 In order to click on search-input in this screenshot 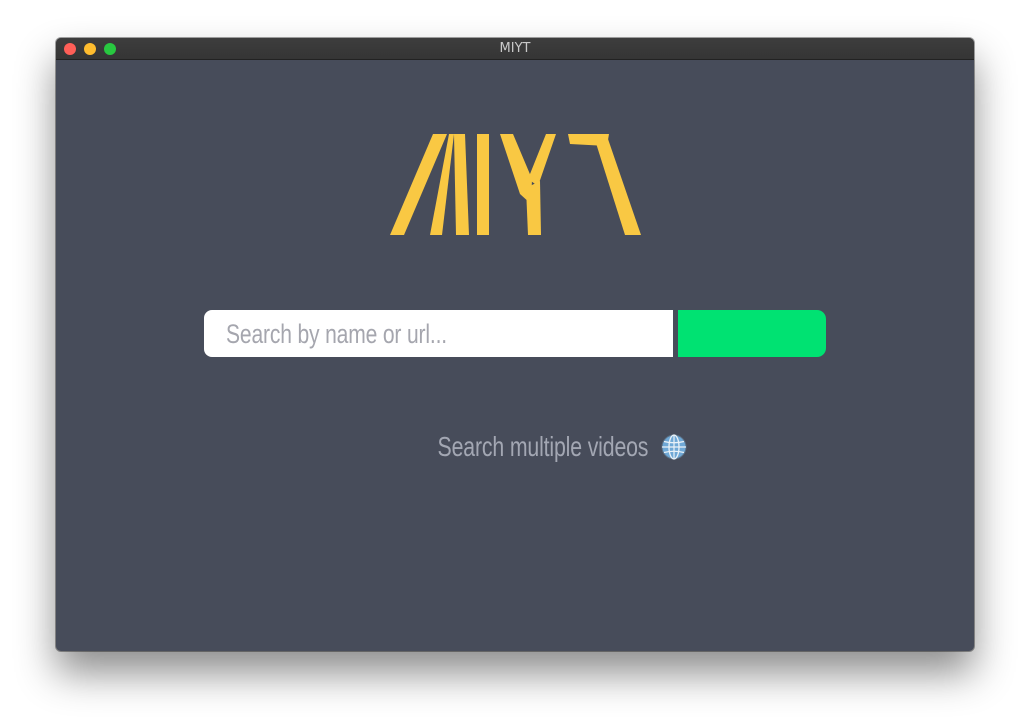, I will do `click(438, 333)`.